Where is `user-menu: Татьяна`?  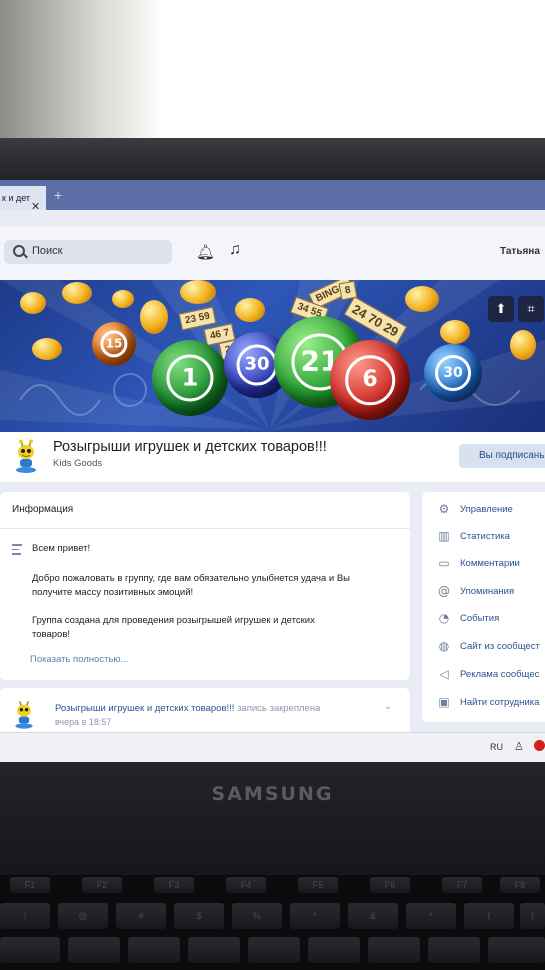 user-menu: Татьяна is located at coordinates (520, 251).